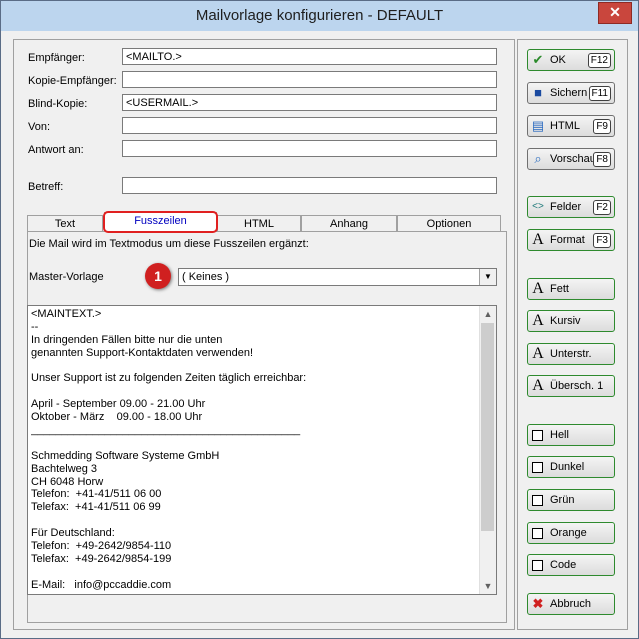  What do you see at coordinates (337, 277) in the screenshot?
I see `master-template-select: ( Keines ) ▼` at bounding box center [337, 277].